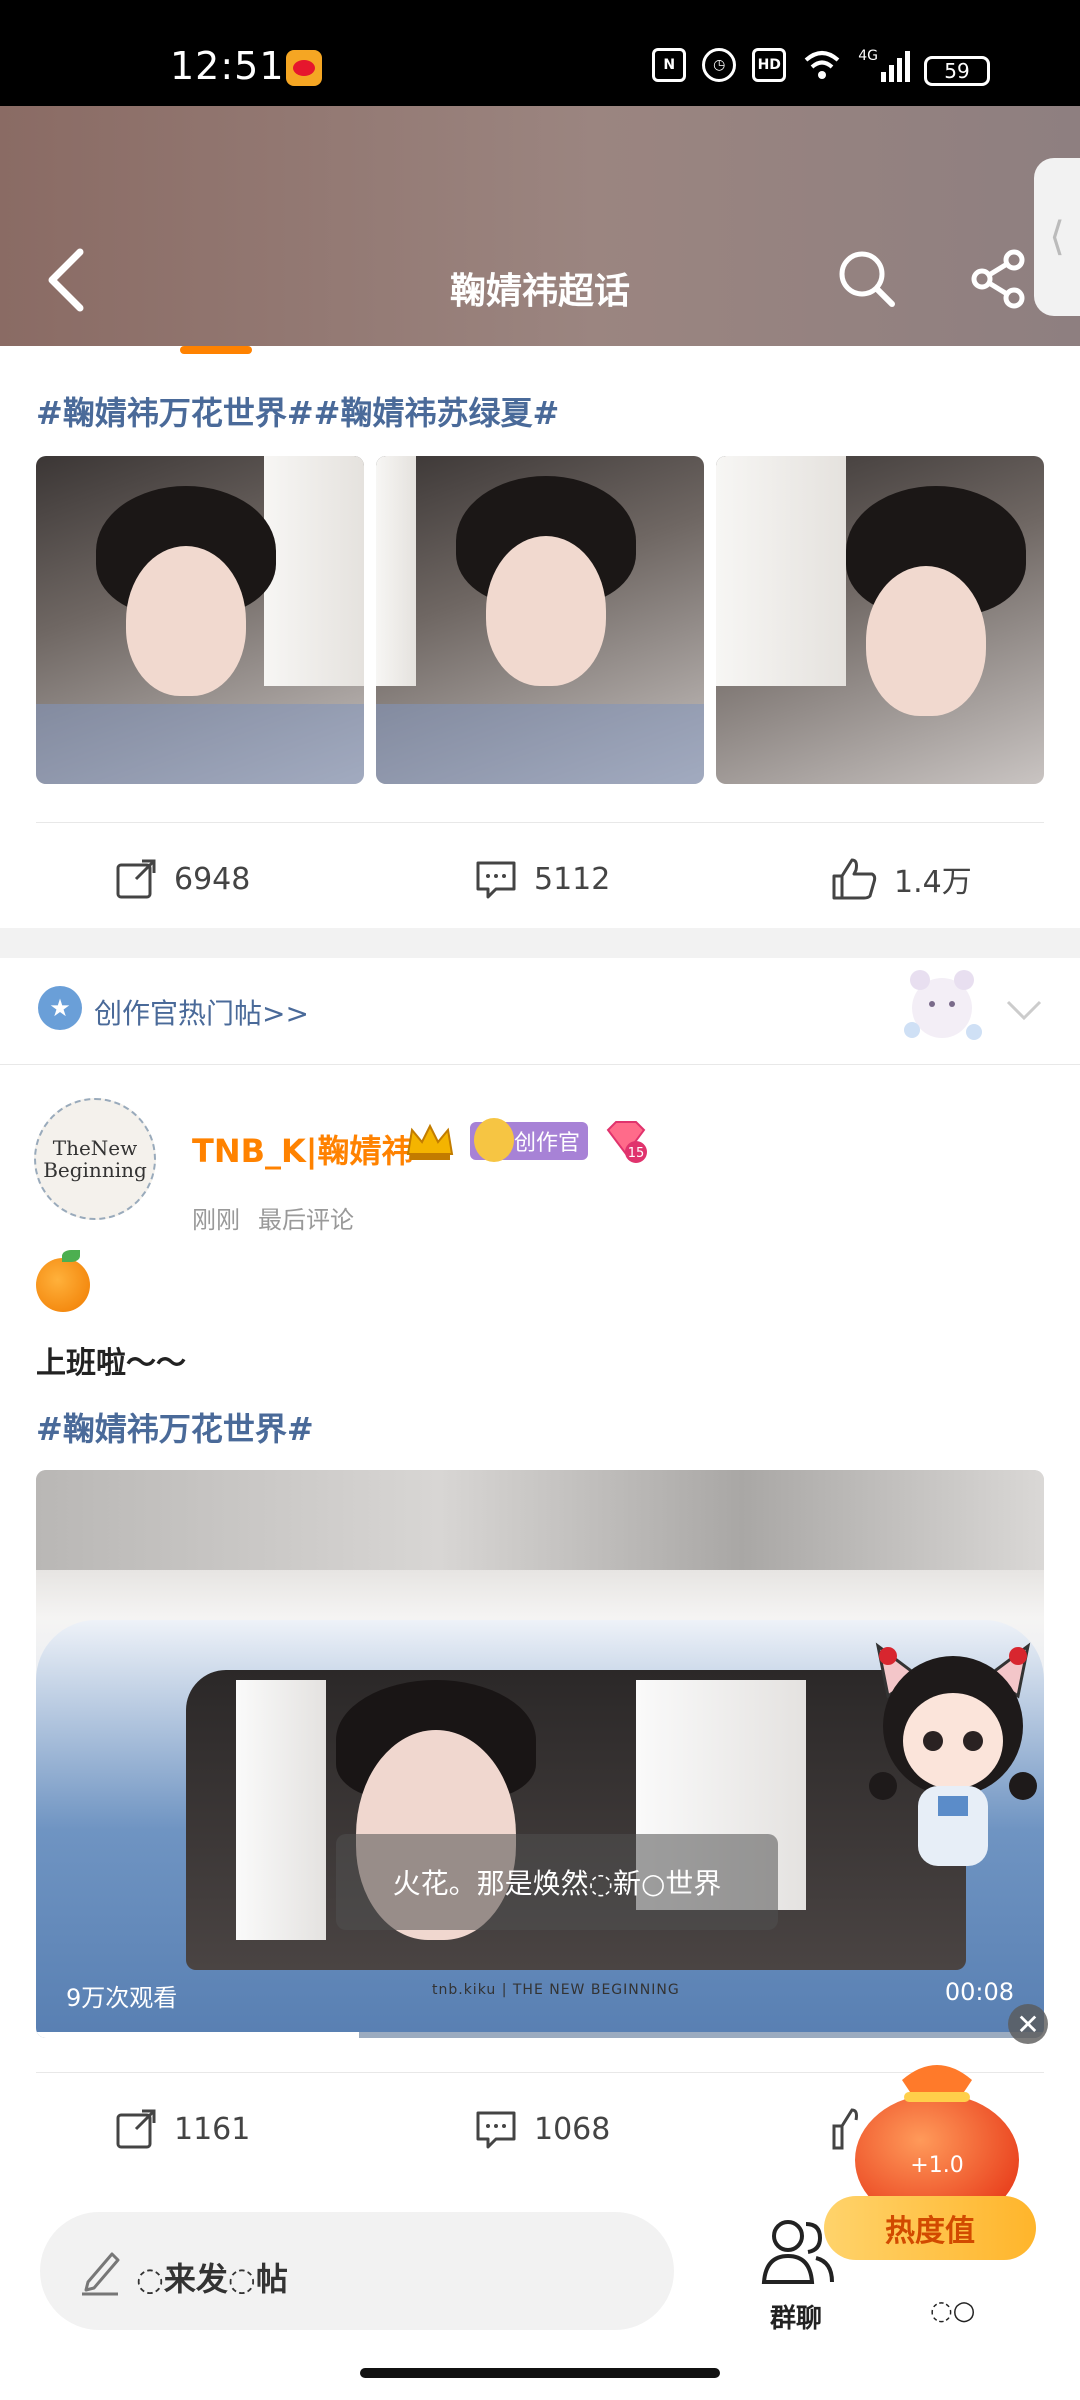 Image resolution: width=1080 pixels, height=2400 pixels. I want to click on comment-button: 1068, so click(542, 2129).